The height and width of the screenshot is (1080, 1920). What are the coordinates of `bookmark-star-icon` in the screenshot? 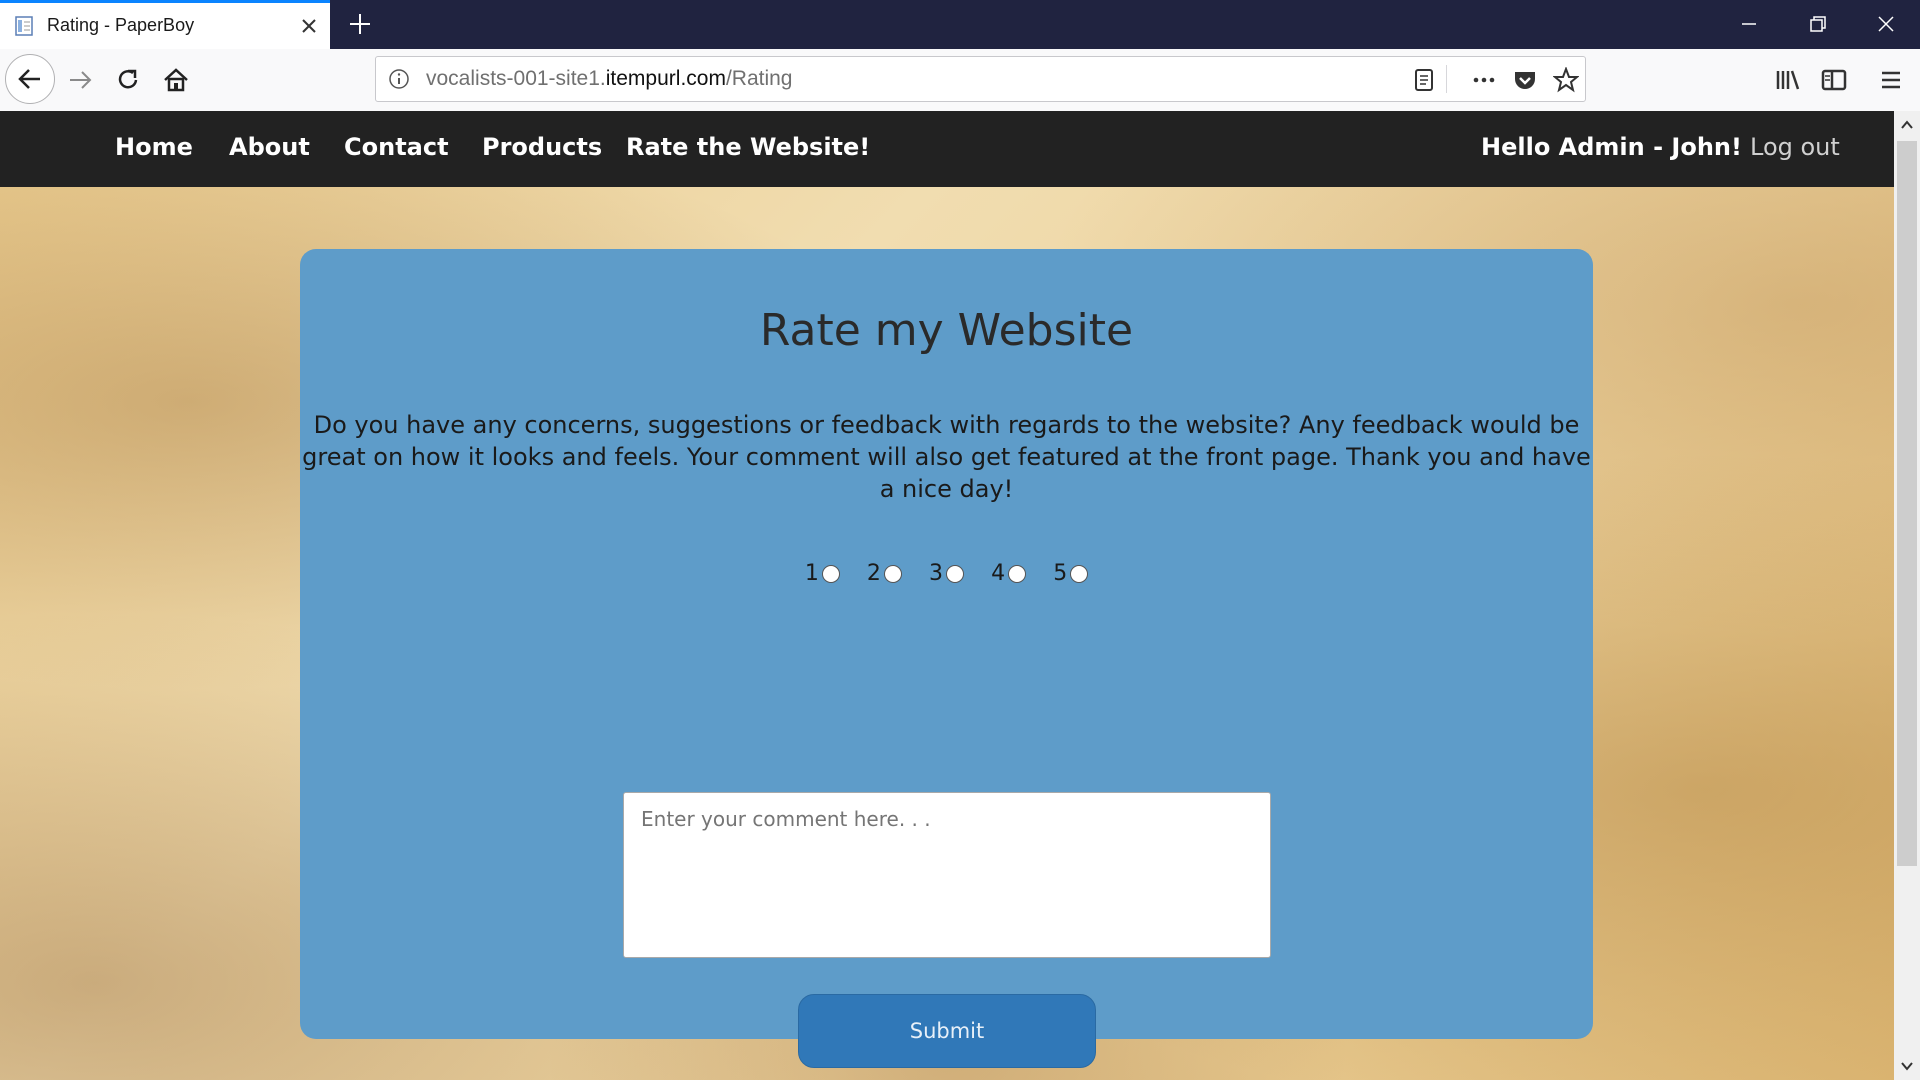 It's located at (1566, 80).